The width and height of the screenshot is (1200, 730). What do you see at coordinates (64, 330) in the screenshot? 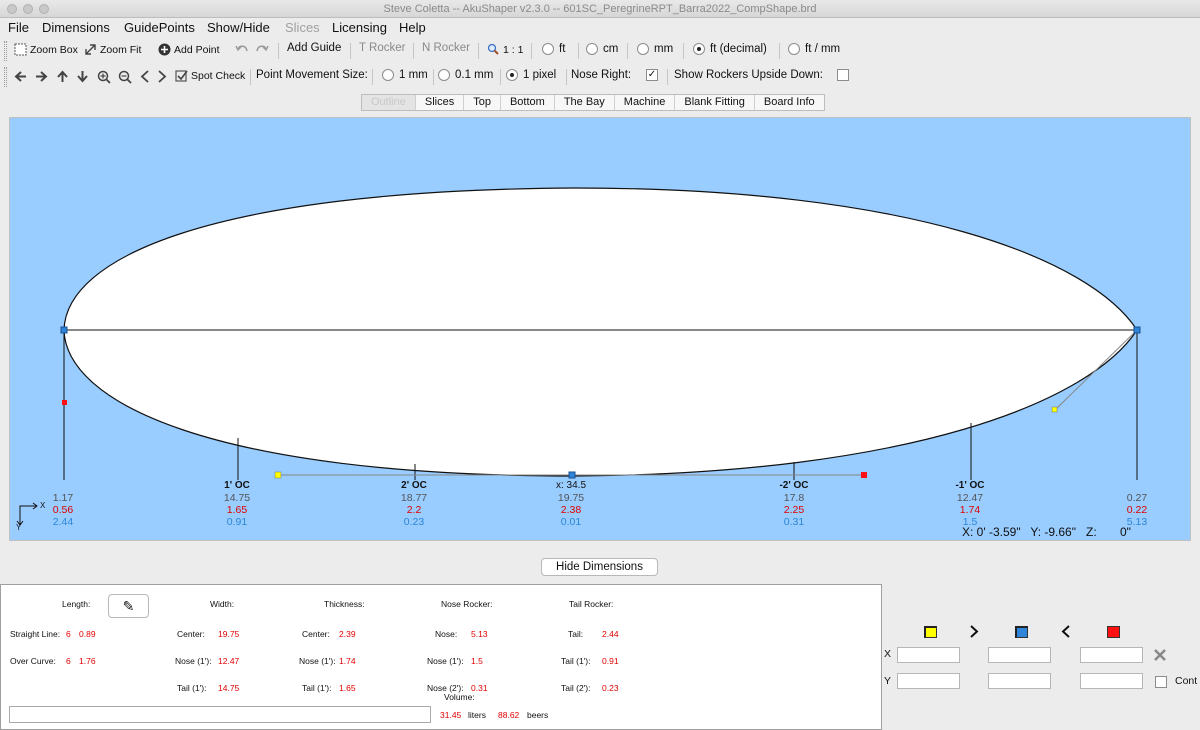
I see `control-point-tail` at bounding box center [64, 330].